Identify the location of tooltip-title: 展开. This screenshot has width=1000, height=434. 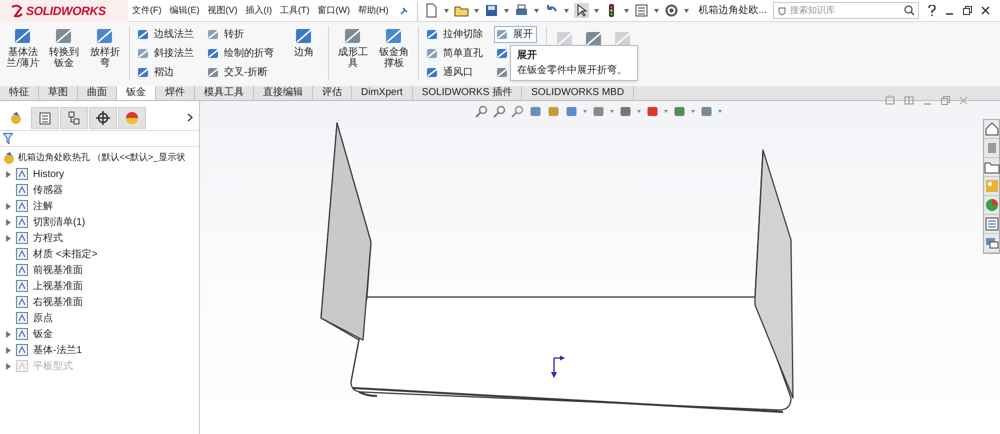
(527, 55).